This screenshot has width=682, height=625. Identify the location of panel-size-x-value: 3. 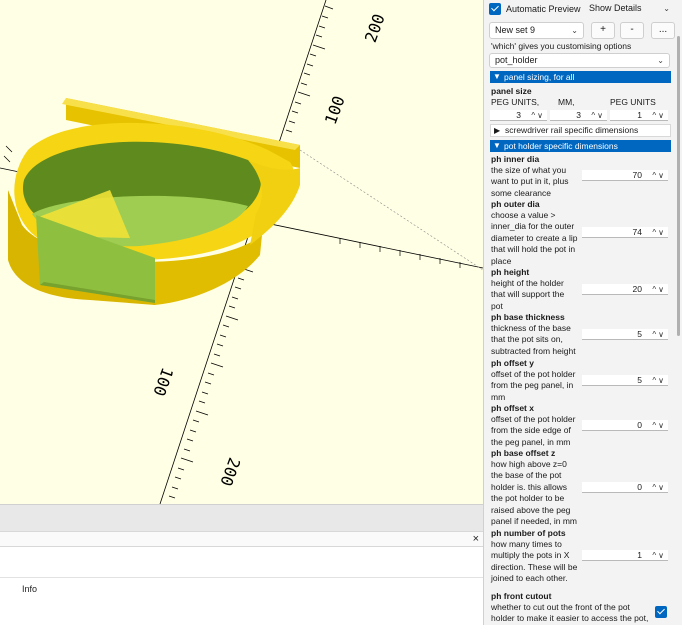
(518, 115).